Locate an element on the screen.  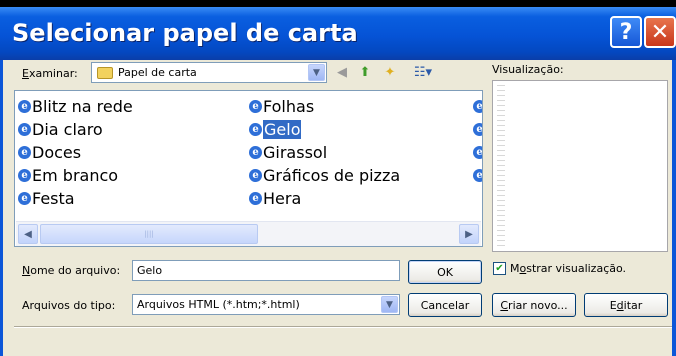
lookin-label: Examinar: is located at coordinates (50, 73).